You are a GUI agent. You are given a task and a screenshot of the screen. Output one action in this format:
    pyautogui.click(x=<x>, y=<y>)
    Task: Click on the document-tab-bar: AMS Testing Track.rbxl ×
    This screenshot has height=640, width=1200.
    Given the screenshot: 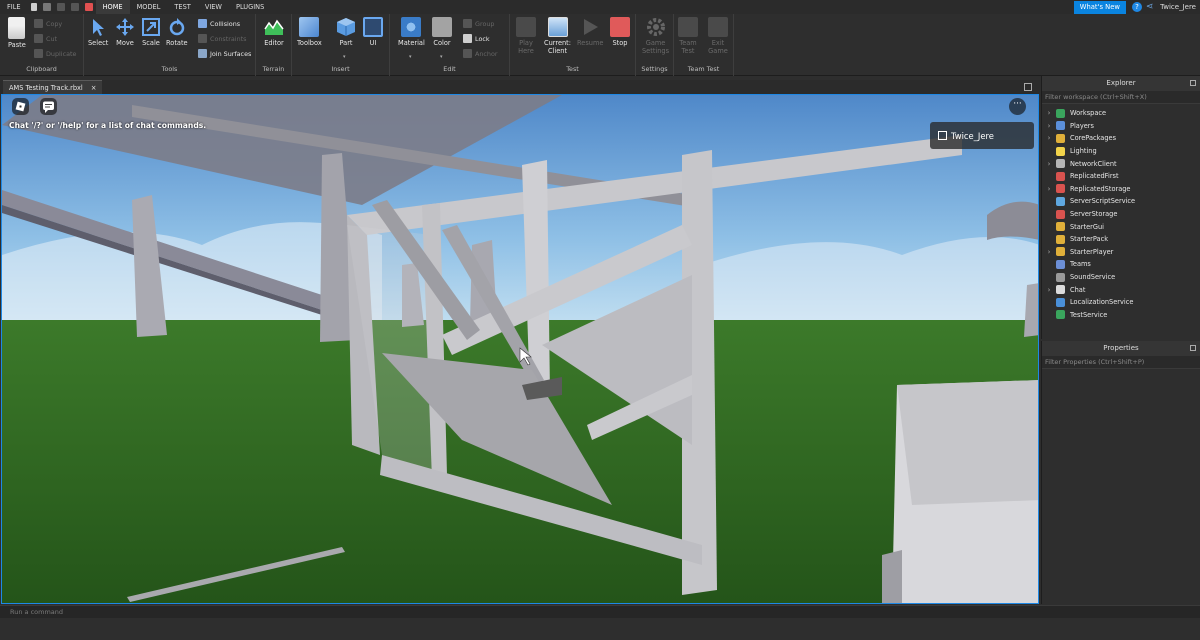 What is the action you would take?
    pyautogui.click(x=520, y=87)
    